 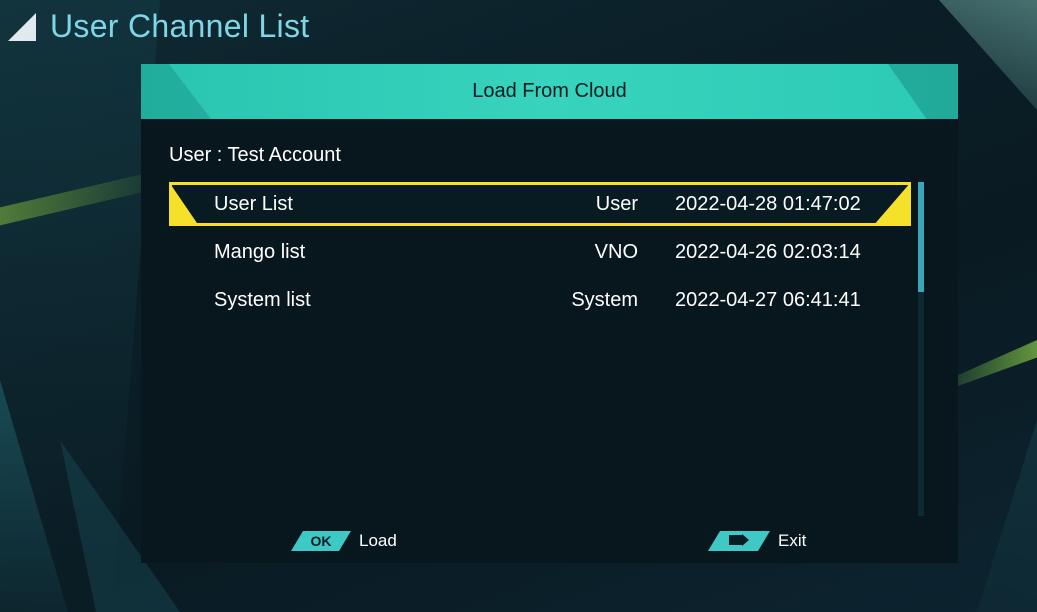 I want to click on title-triangle-icon, so click(x=22, y=26).